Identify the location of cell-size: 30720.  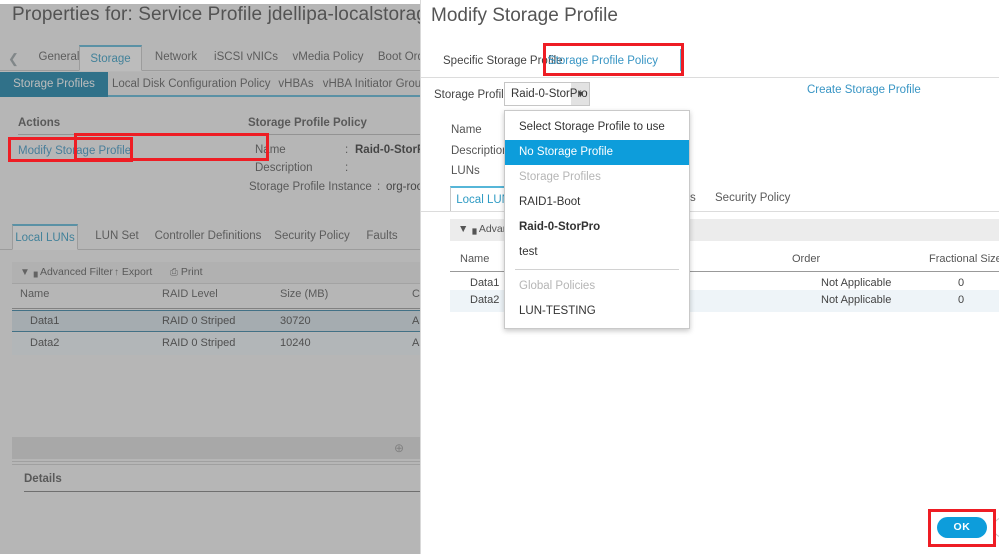
(295, 321).